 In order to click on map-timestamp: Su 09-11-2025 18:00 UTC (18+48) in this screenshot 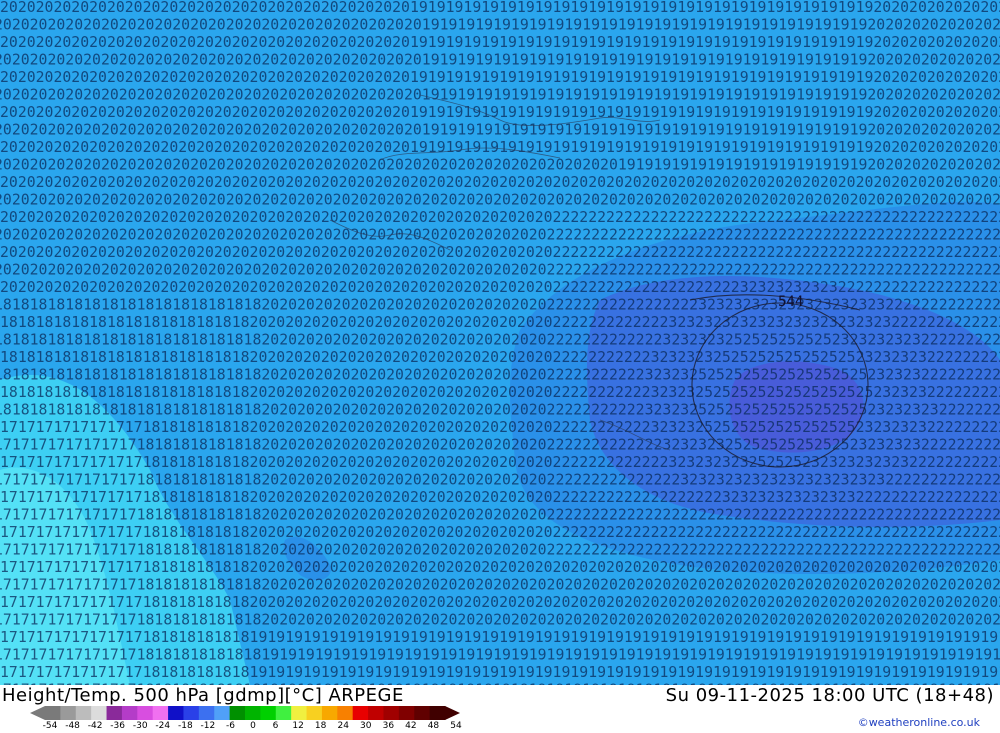, I will do `click(829, 695)`.